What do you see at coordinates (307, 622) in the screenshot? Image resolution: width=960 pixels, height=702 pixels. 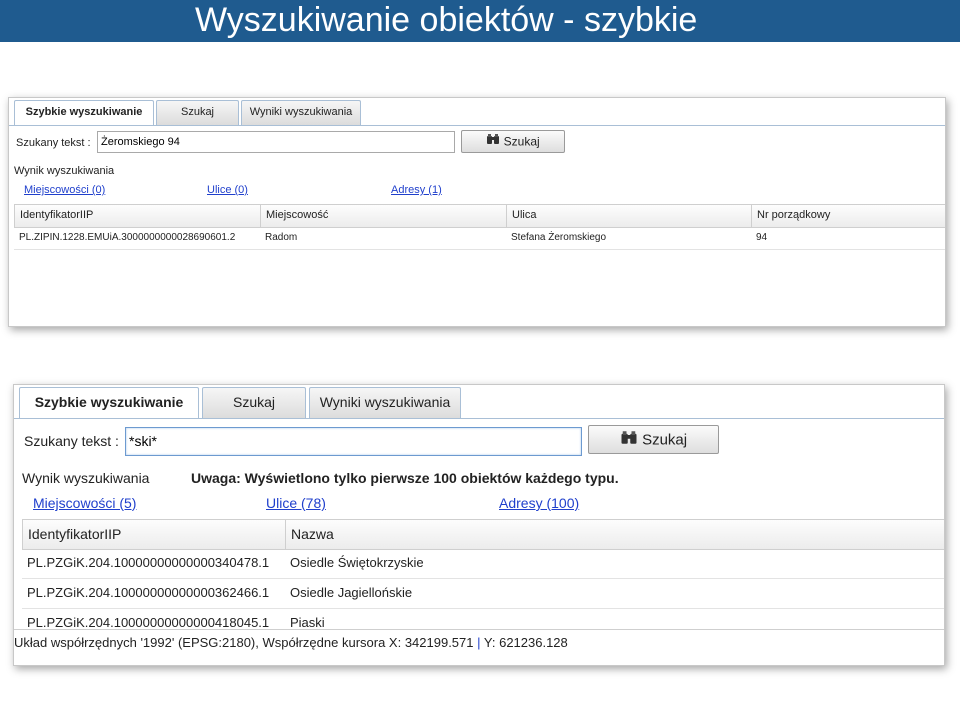 I see `cell-name: Piaski` at bounding box center [307, 622].